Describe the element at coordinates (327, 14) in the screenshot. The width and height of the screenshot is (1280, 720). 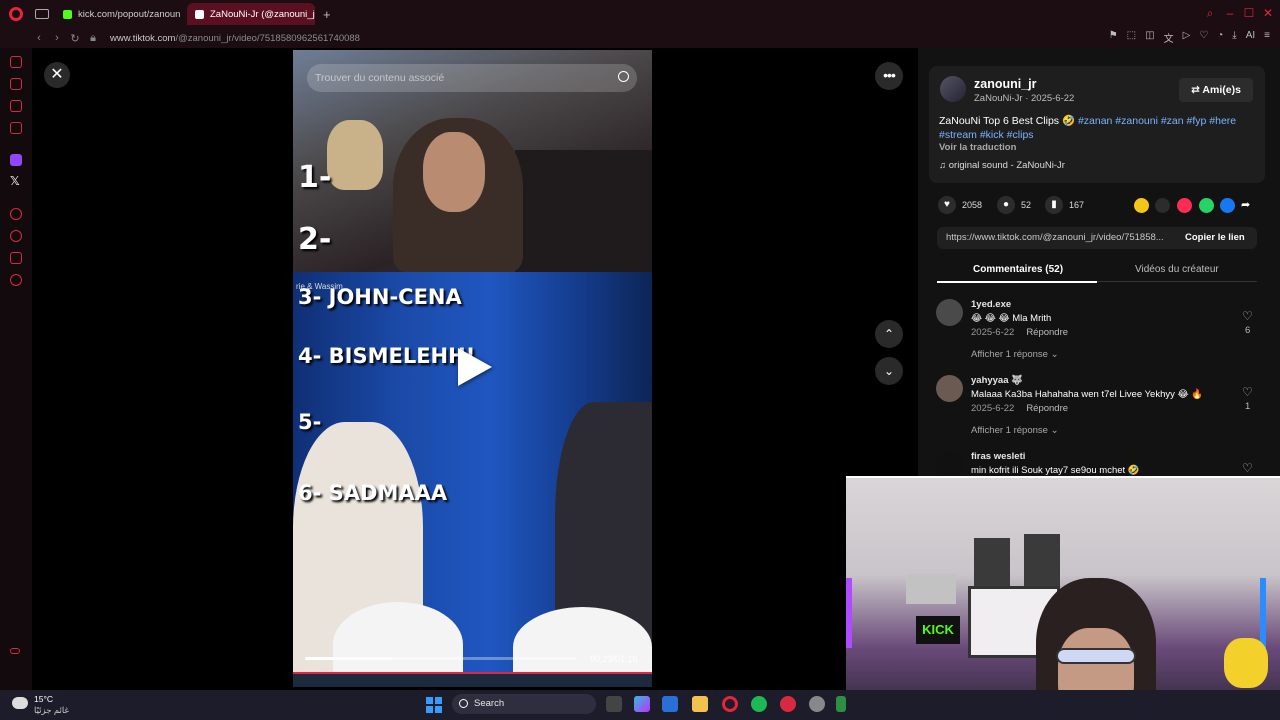
I see `new-tab-icon: +` at that location.